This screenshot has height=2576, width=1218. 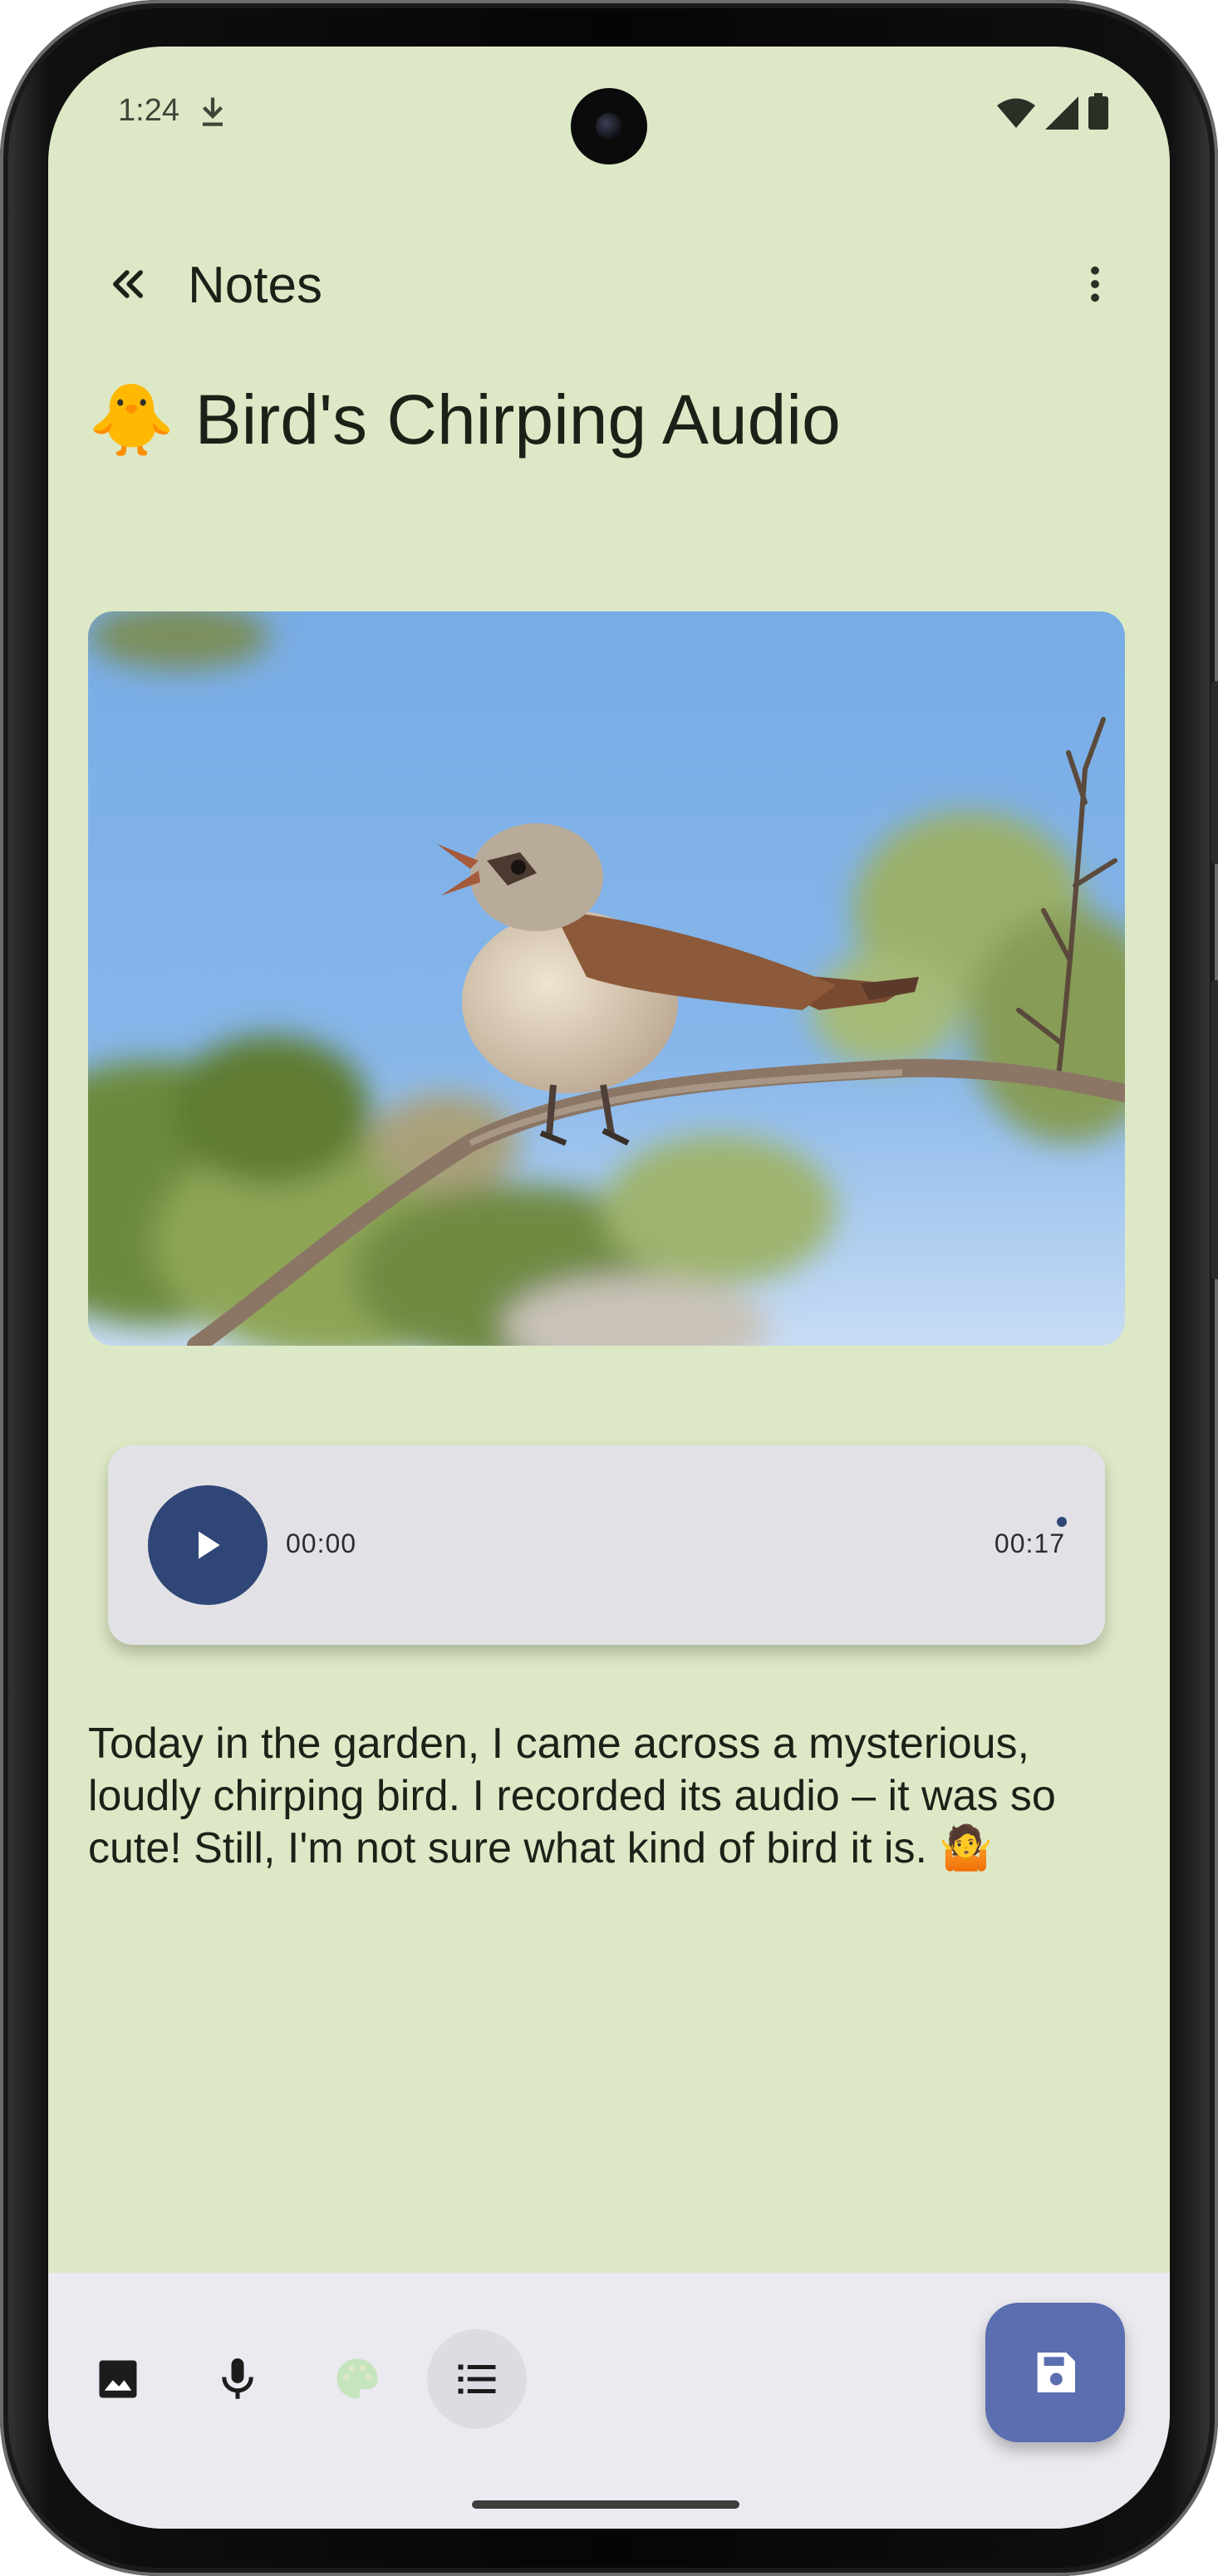 I want to click on audio-progress-thumb, so click(x=1062, y=1522).